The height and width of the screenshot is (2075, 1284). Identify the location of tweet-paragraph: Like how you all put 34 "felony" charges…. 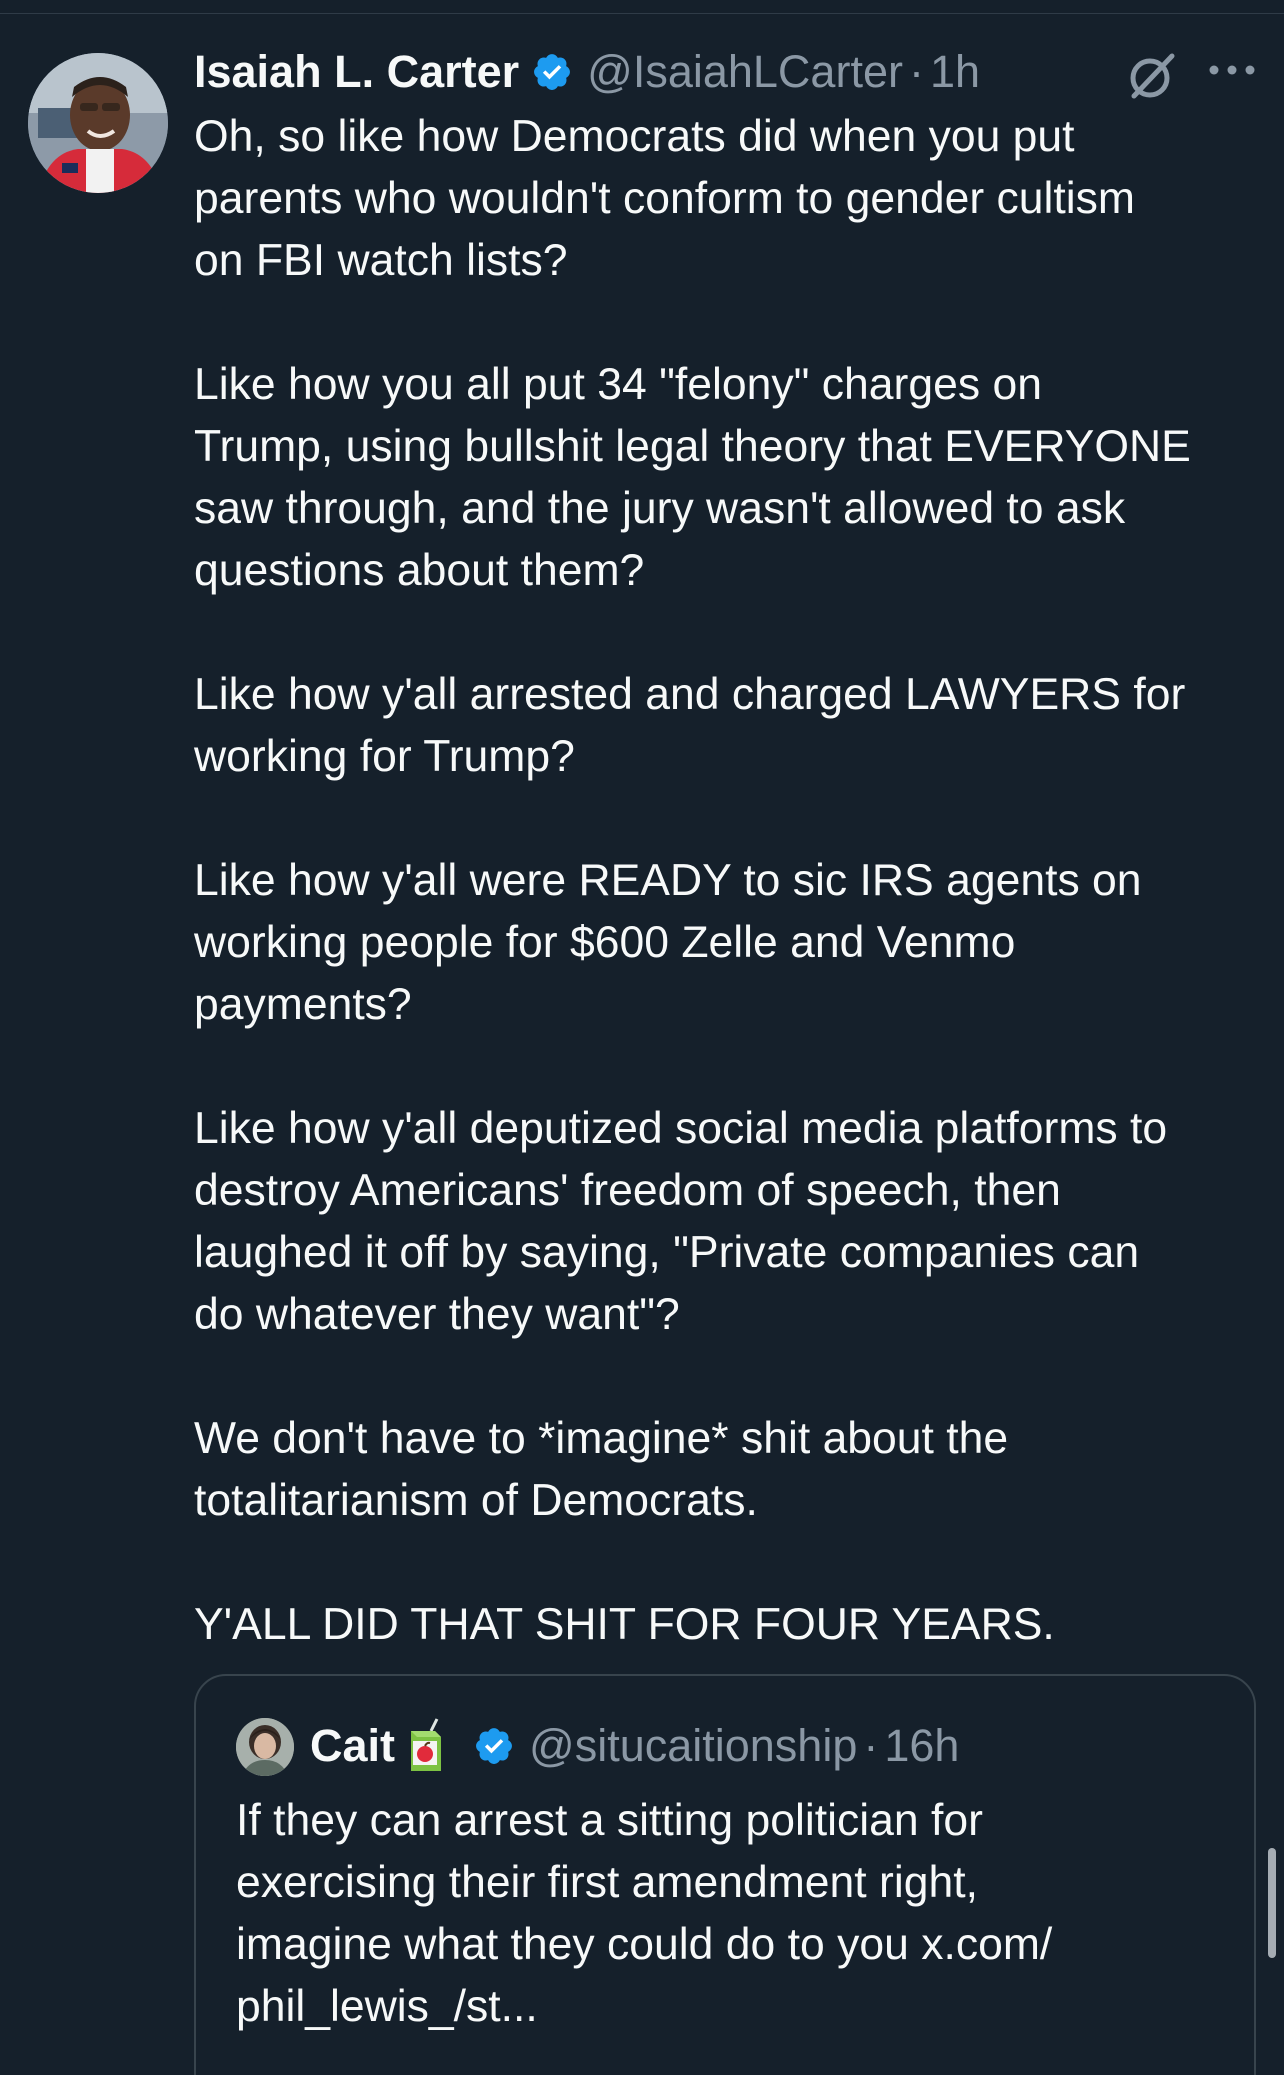
(692, 477).